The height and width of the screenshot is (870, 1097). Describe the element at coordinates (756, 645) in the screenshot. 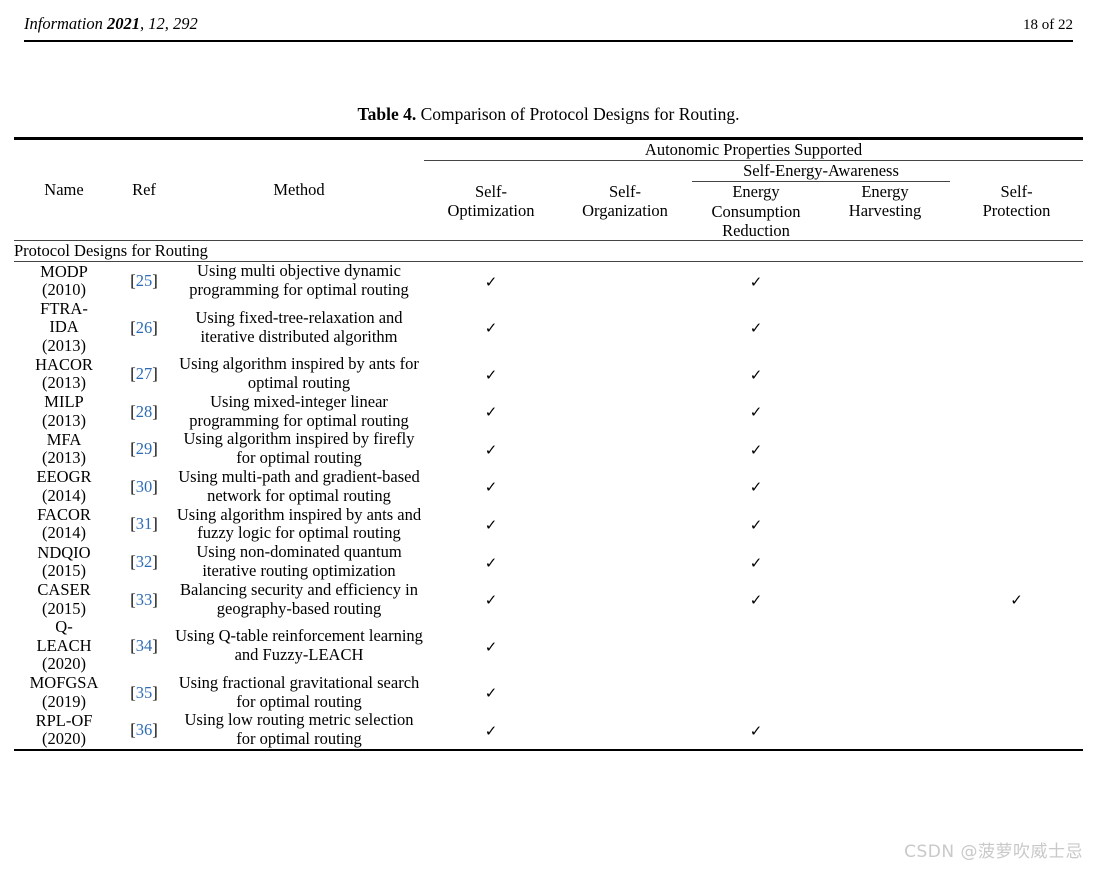

I see `cell-energy-consumption-reduction` at that location.